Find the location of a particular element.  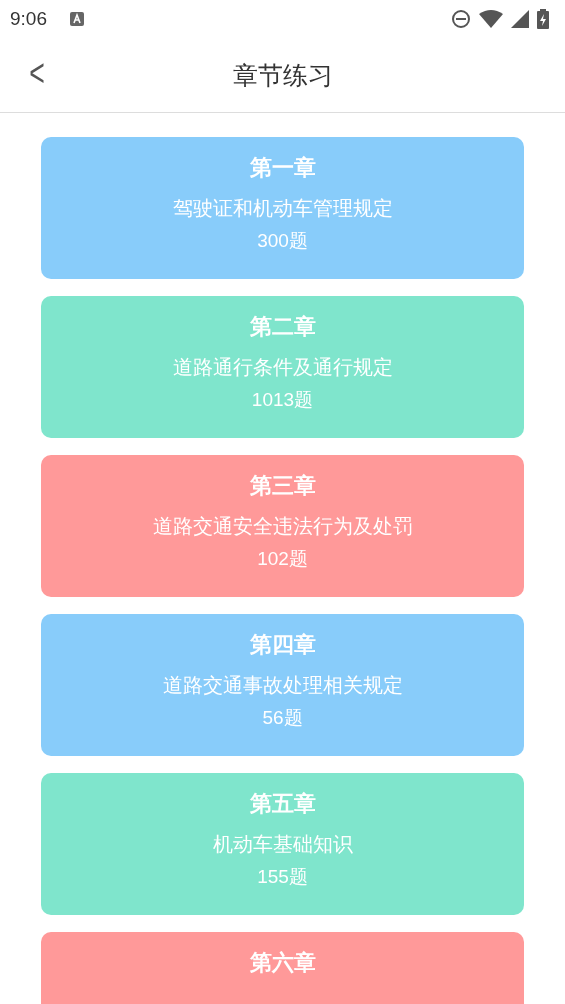

question-count: 155题 is located at coordinates (282, 877).